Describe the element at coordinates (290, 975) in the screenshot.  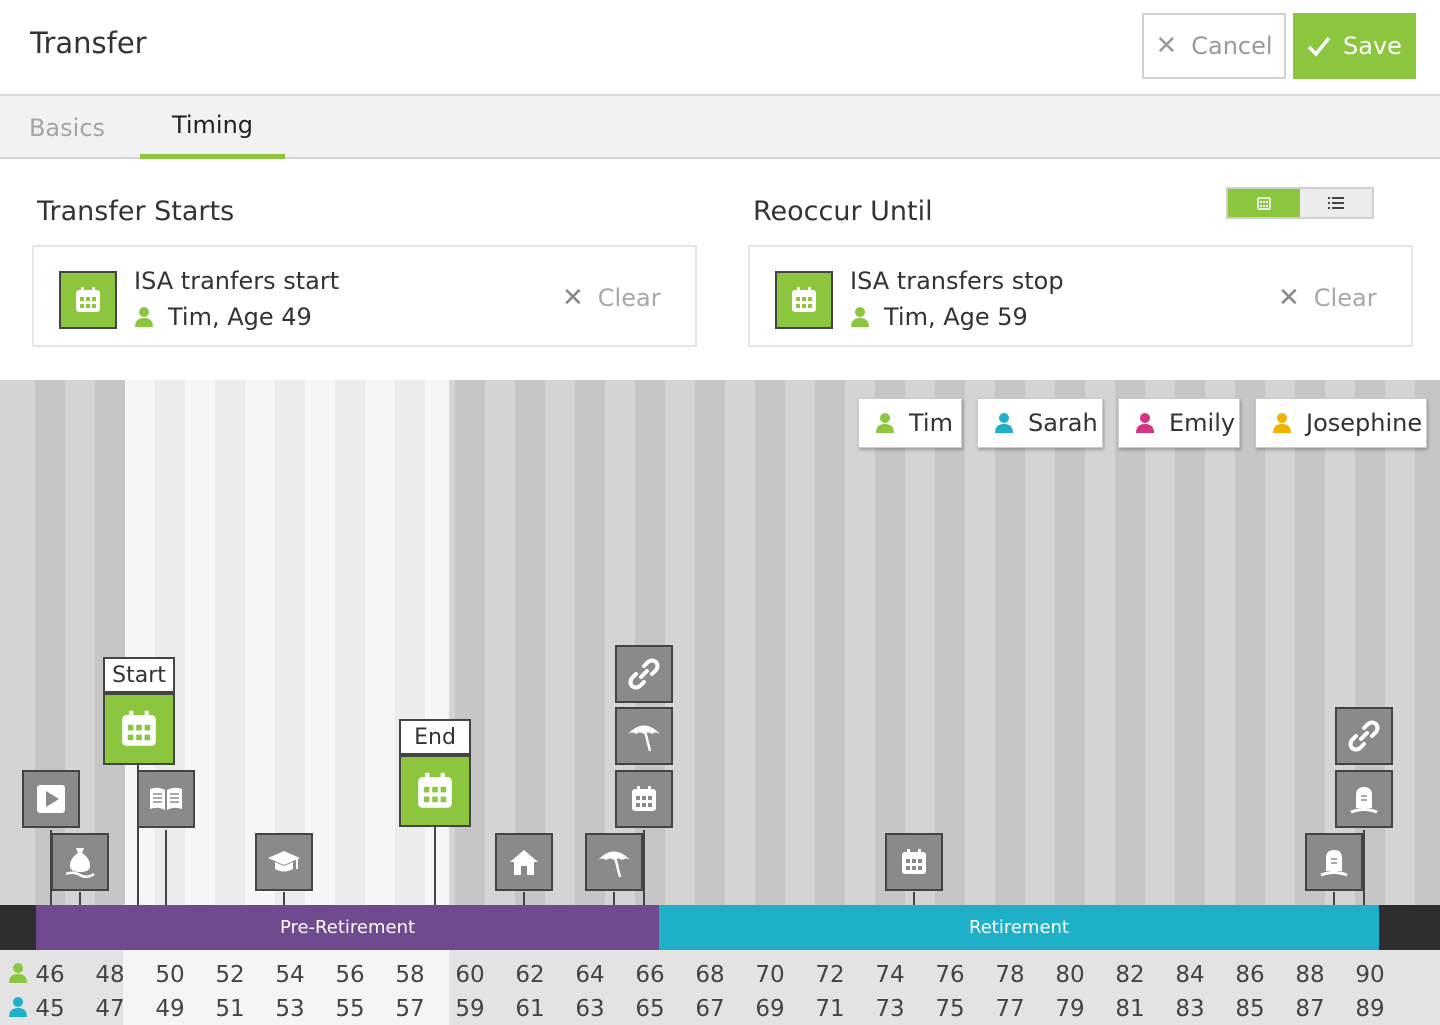
I see `age-label-tim: 54` at that location.